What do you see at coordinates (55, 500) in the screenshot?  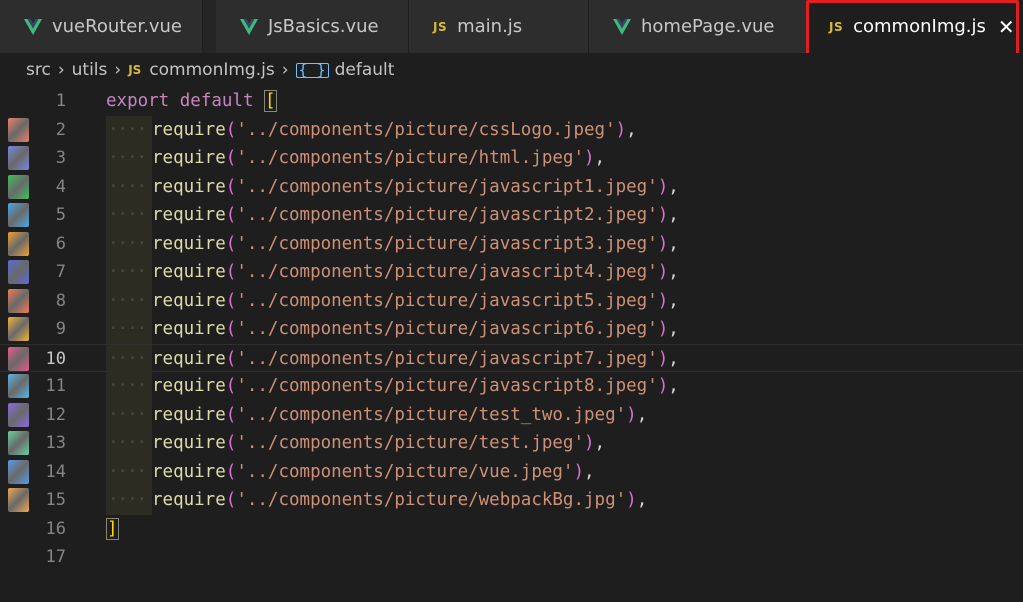 I see `line-number: 15` at bounding box center [55, 500].